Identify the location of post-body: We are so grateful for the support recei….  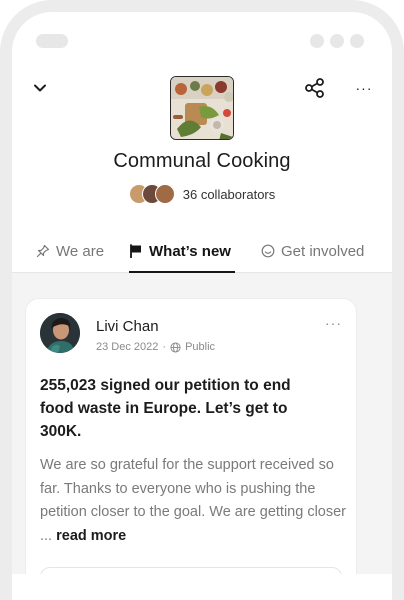
(193, 501).